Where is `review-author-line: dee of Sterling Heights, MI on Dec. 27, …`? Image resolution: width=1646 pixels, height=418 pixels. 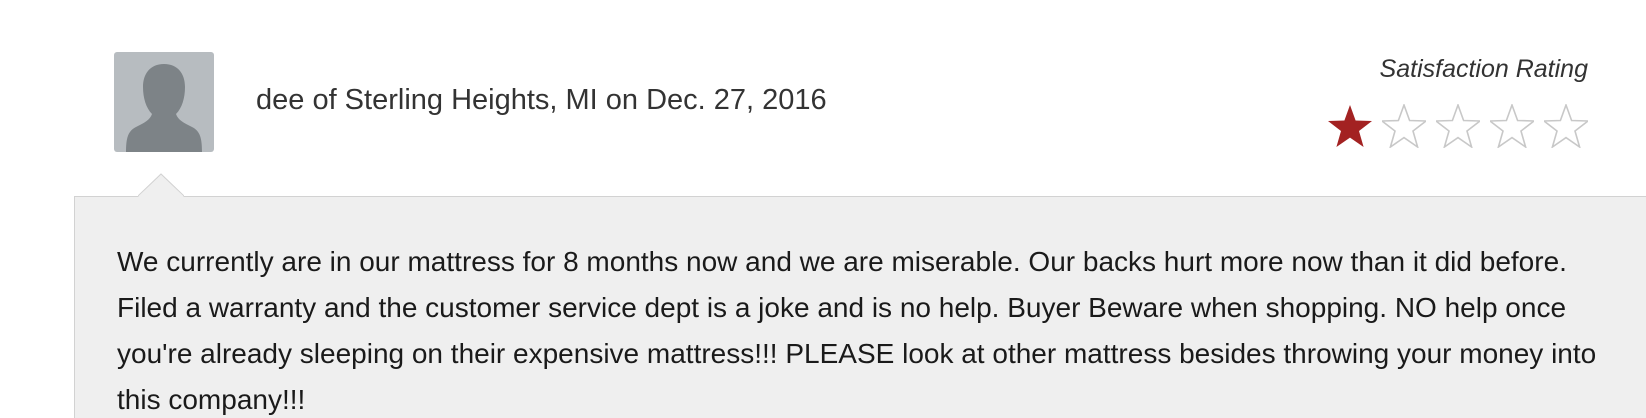
review-author-line: dee of Sterling Heights, MI on Dec. 27, … is located at coordinates (541, 100).